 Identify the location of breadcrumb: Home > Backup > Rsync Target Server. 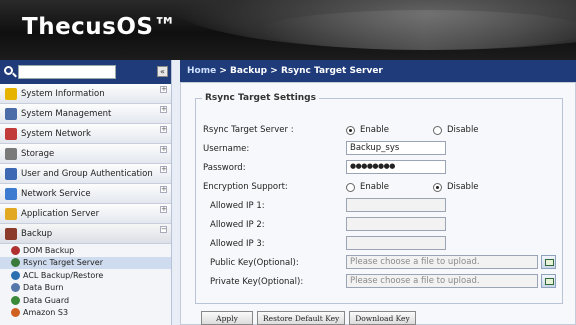
(378, 71).